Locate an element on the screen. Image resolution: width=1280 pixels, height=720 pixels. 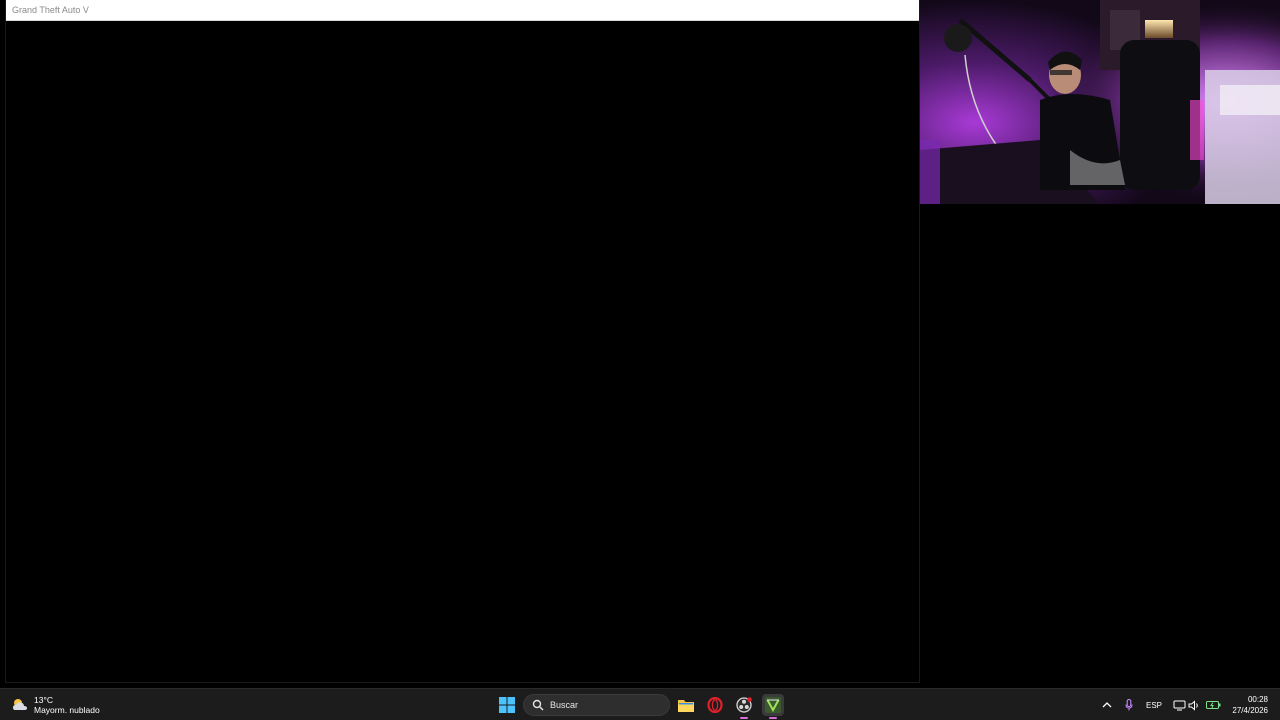
taskbar-file-explorer is located at coordinates (686, 705).